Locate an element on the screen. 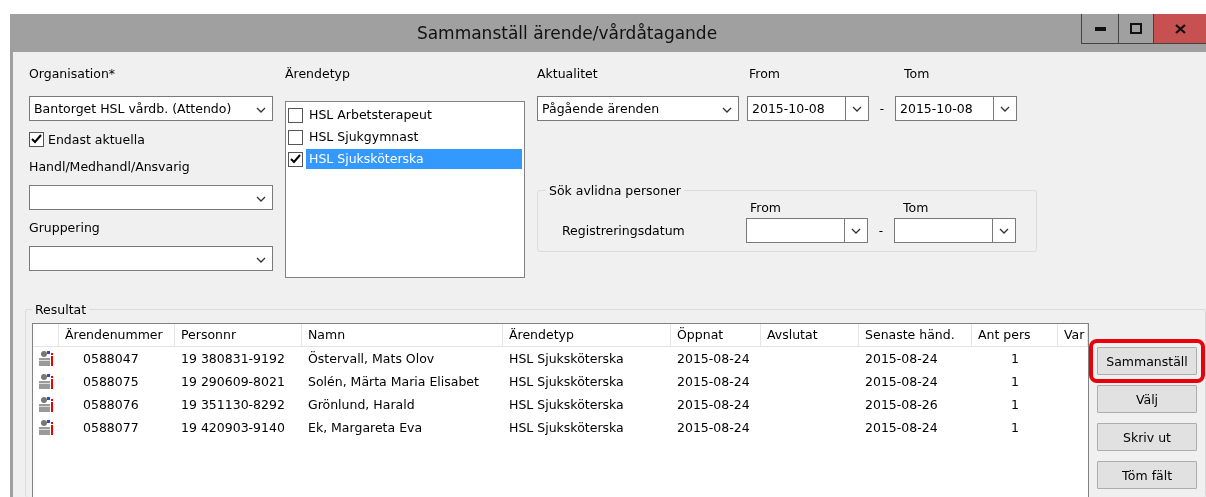 The image size is (1206, 497). group-title: Sök avlidna personer is located at coordinates (615, 190).